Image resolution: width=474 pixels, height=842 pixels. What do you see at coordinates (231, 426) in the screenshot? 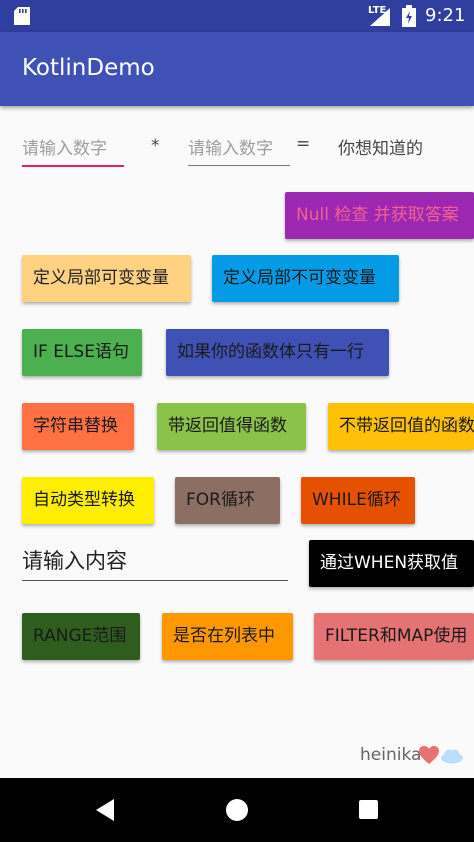
I see `function-with-return-button: 带返回值得函数` at bounding box center [231, 426].